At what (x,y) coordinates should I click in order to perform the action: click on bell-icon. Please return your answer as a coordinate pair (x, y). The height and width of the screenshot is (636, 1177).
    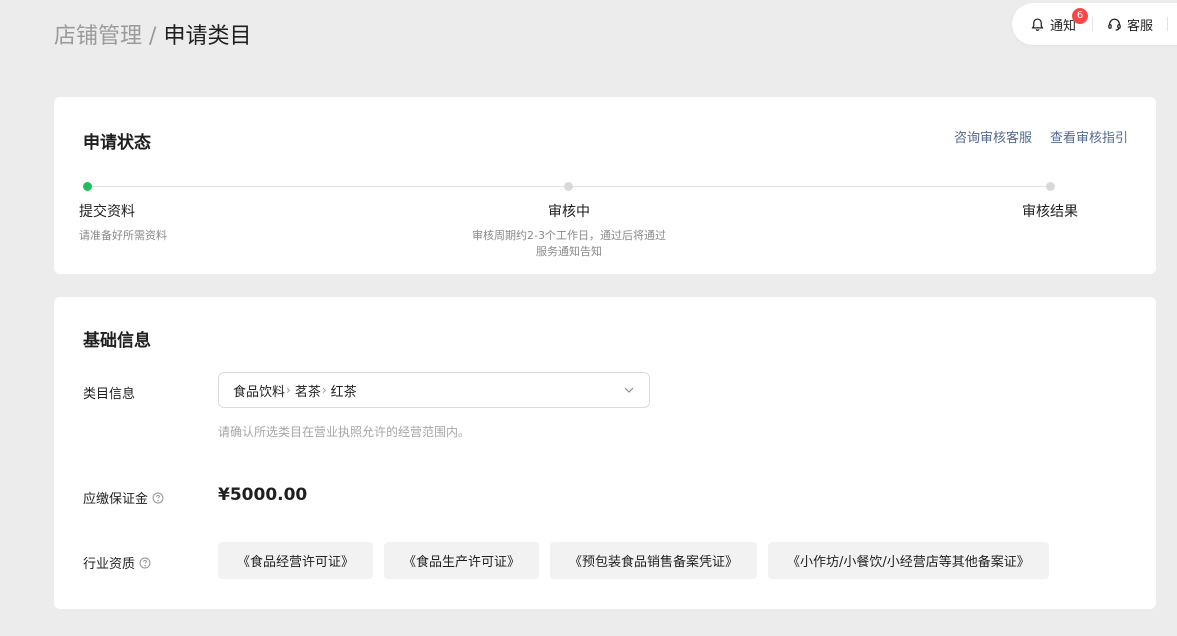
    Looking at the image, I should click on (1037, 24).